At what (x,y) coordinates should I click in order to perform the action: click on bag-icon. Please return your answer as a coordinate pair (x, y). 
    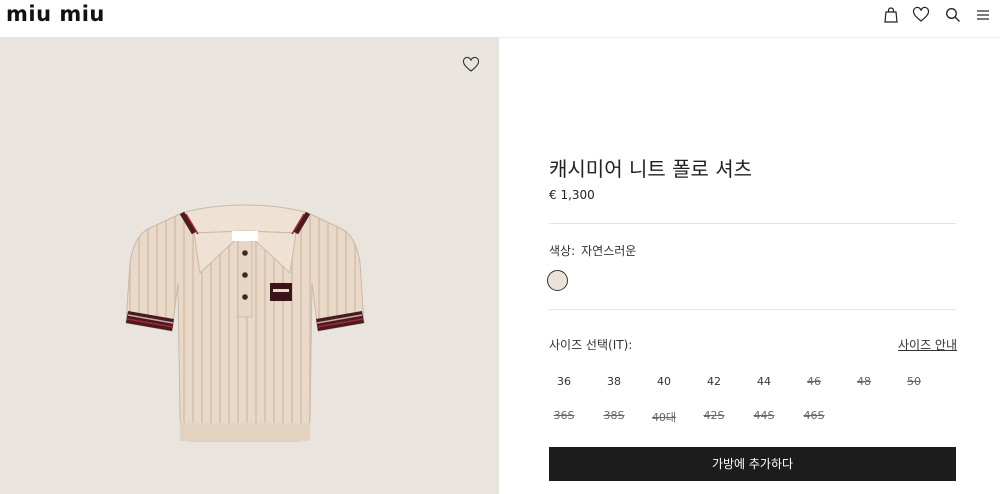
    Looking at the image, I should click on (891, 15).